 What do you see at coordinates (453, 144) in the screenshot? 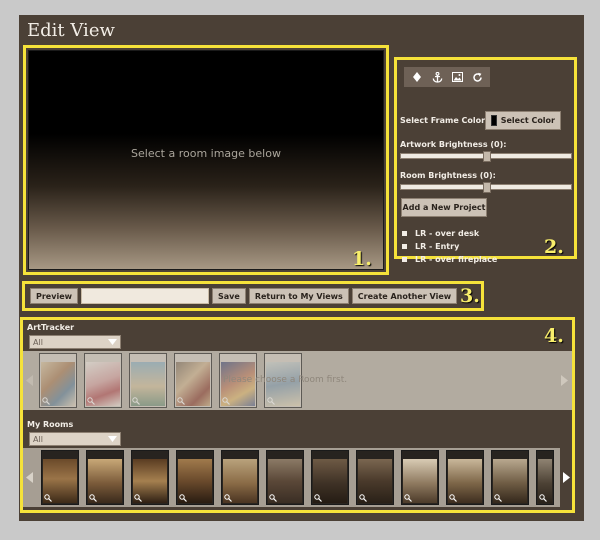
I see `artwork-brightness-label: Artwork Brightness (0):` at bounding box center [453, 144].